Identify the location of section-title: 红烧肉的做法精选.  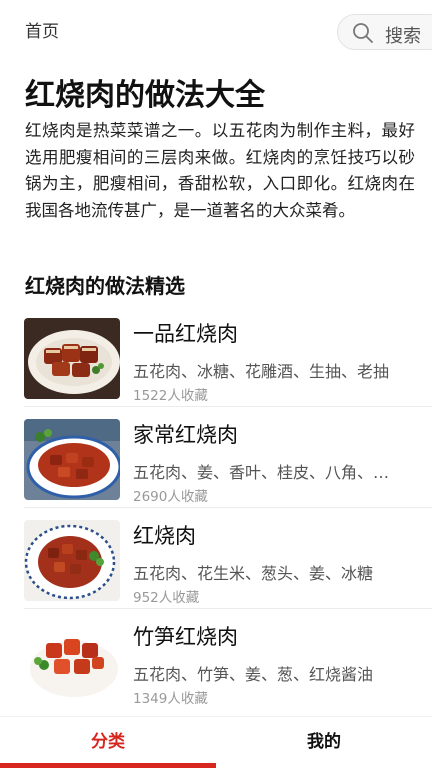
(105, 286).